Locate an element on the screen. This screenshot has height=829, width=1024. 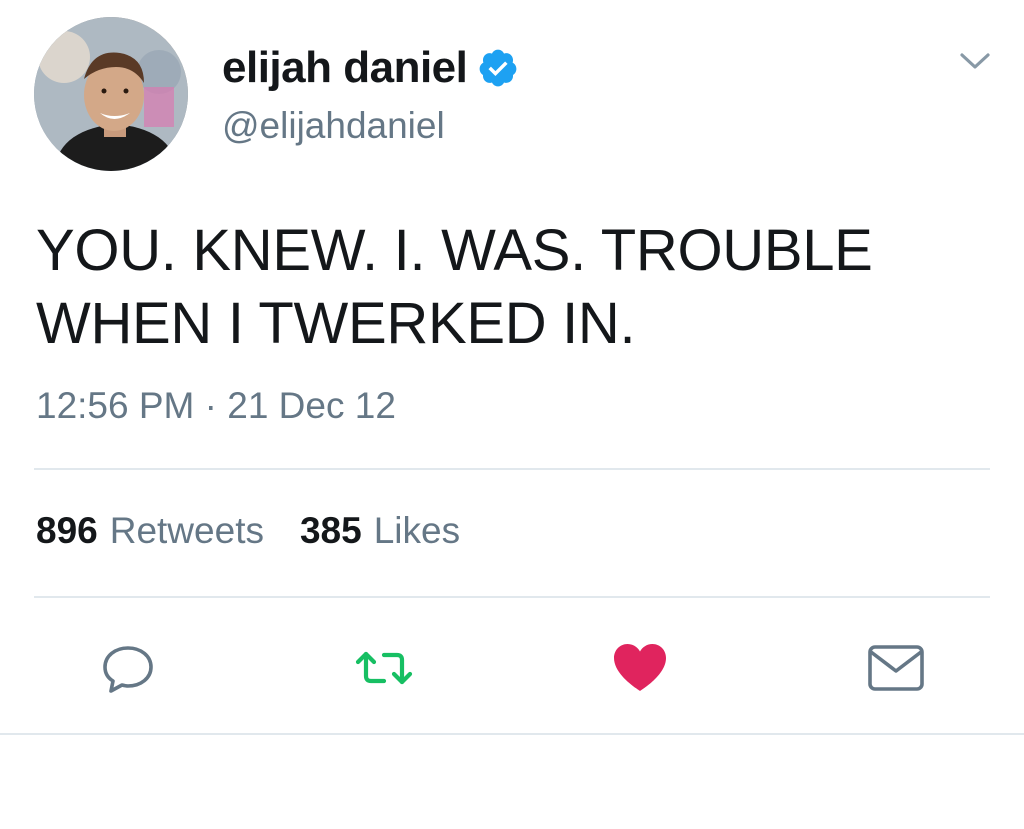
retweet-button is located at coordinates (384, 668).